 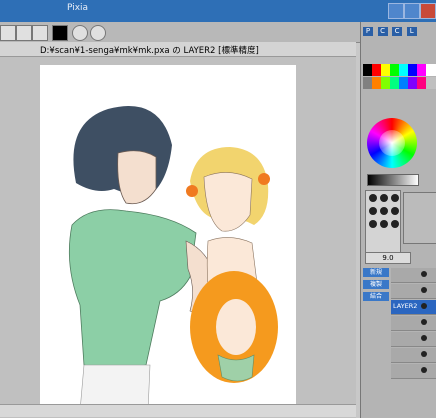 What do you see at coordinates (419, 218) in the screenshot?
I see `brush-preview` at bounding box center [419, 218].